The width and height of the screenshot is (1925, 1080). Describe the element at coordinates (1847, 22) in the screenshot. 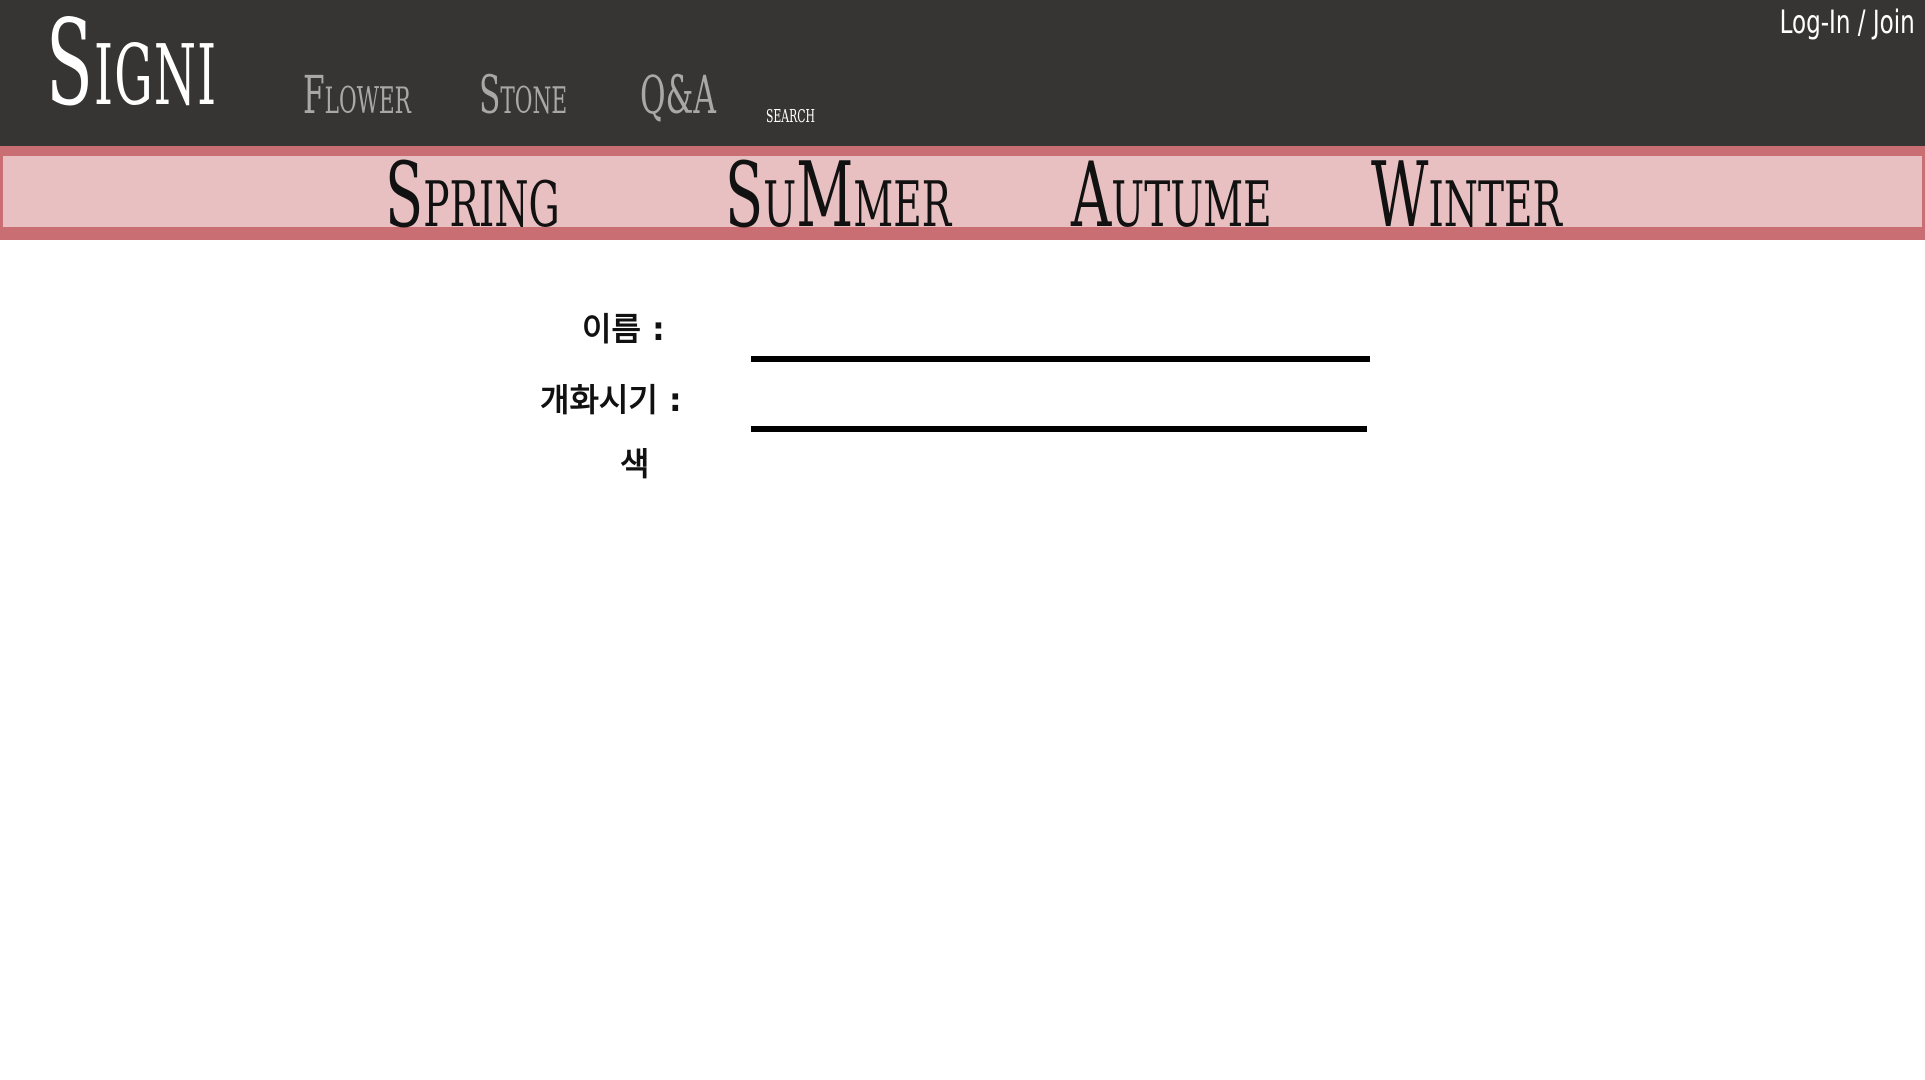

I see `login-join-link: Log-In / Join` at that location.